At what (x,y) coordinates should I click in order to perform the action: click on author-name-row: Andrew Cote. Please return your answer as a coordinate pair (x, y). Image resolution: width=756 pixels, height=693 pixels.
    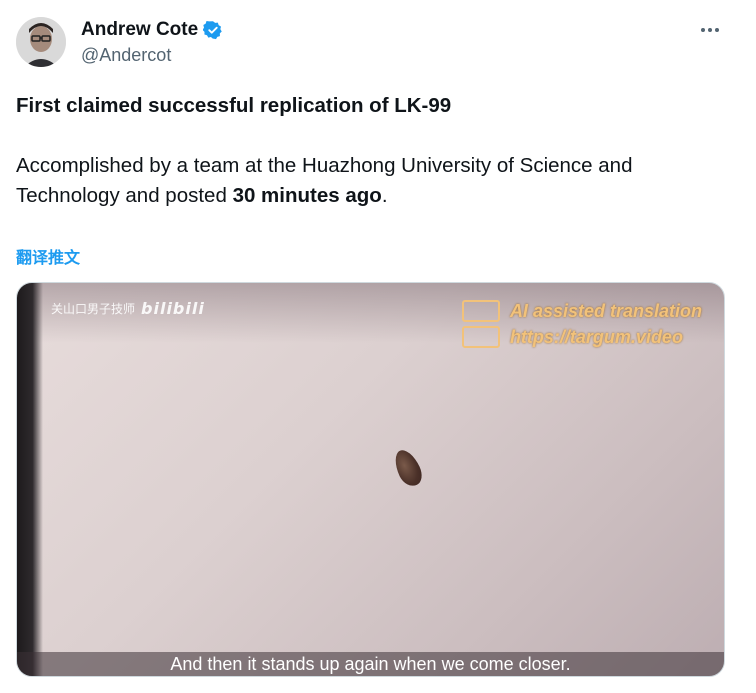
    Looking at the image, I should click on (152, 30).